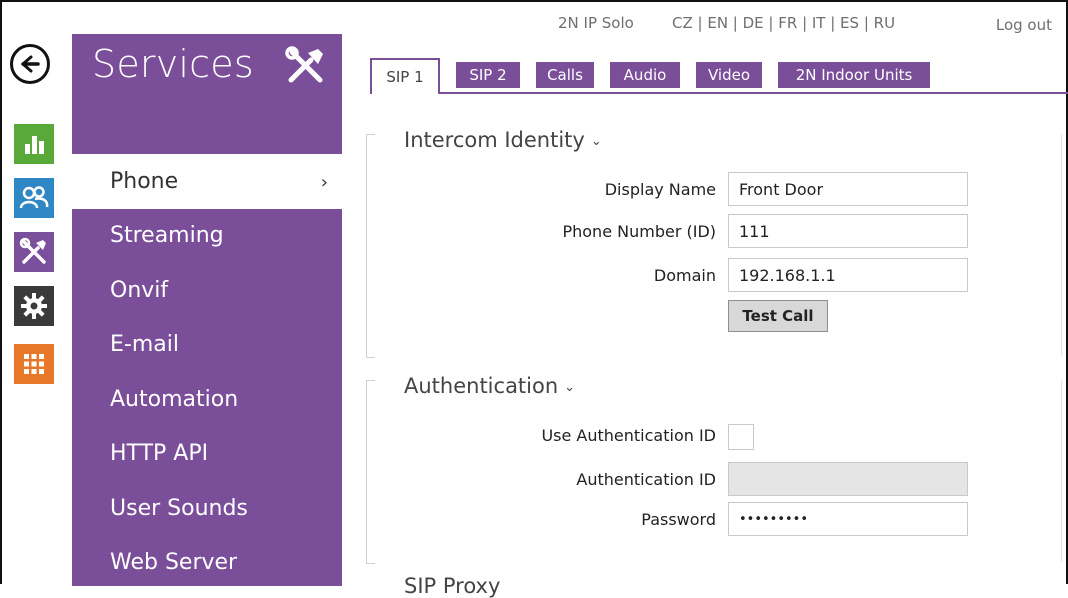 This screenshot has width=1068, height=598. What do you see at coordinates (848, 231) in the screenshot?
I see `phone-number-input: 111` at bounding box center [848, 231].